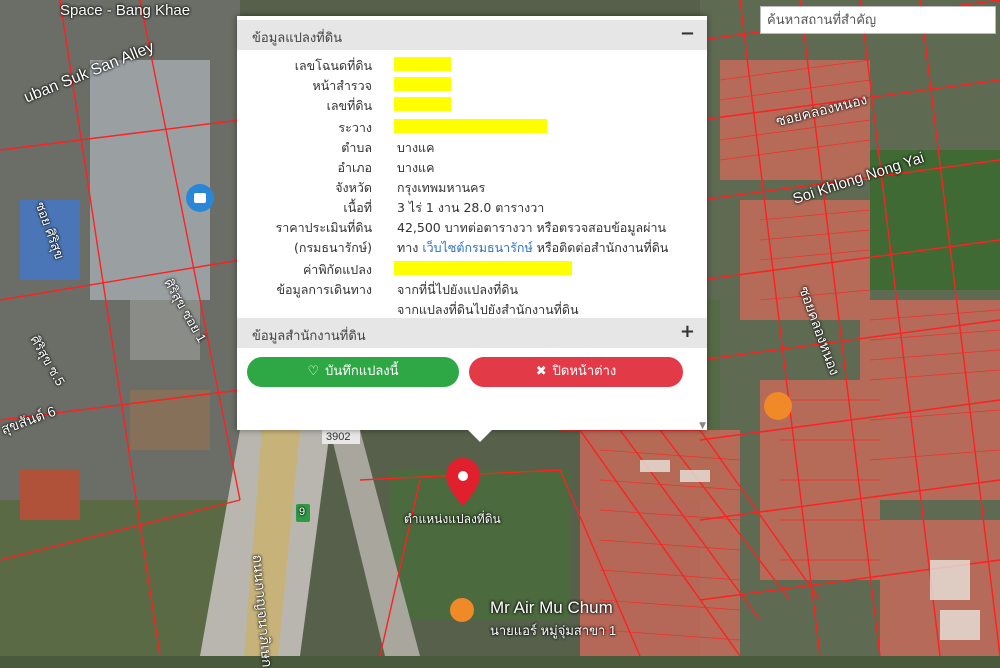  I want to click on parcel-no-label: เลขที่ดิน, so click(349, 105).